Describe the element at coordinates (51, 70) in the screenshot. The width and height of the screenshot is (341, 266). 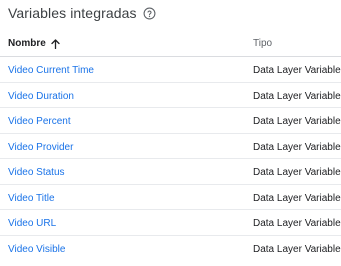
I see `variable-name-link: Video Current Time` at that location.